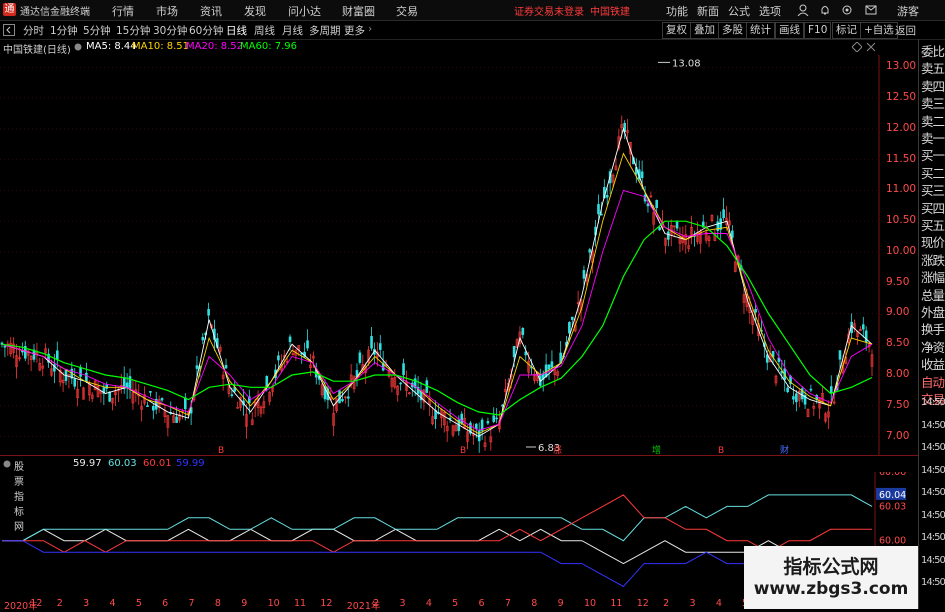 The height and width of the screenshot is (612, 945). Describe the element at coordinates (933, 241) in the screenshot. I see `side-item: 现价` at that location.